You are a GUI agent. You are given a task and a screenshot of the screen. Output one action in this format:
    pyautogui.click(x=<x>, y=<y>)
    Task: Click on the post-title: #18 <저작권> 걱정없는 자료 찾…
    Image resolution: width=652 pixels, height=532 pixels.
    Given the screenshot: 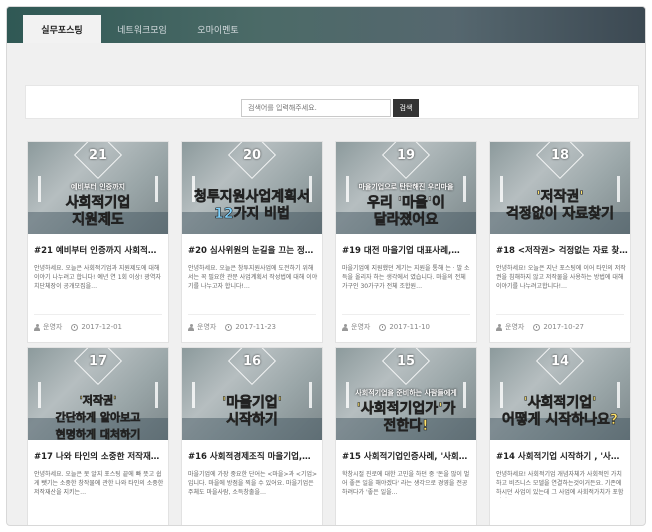 What is the action you would take?
    pyautogui.click(x=562, y=250)
    